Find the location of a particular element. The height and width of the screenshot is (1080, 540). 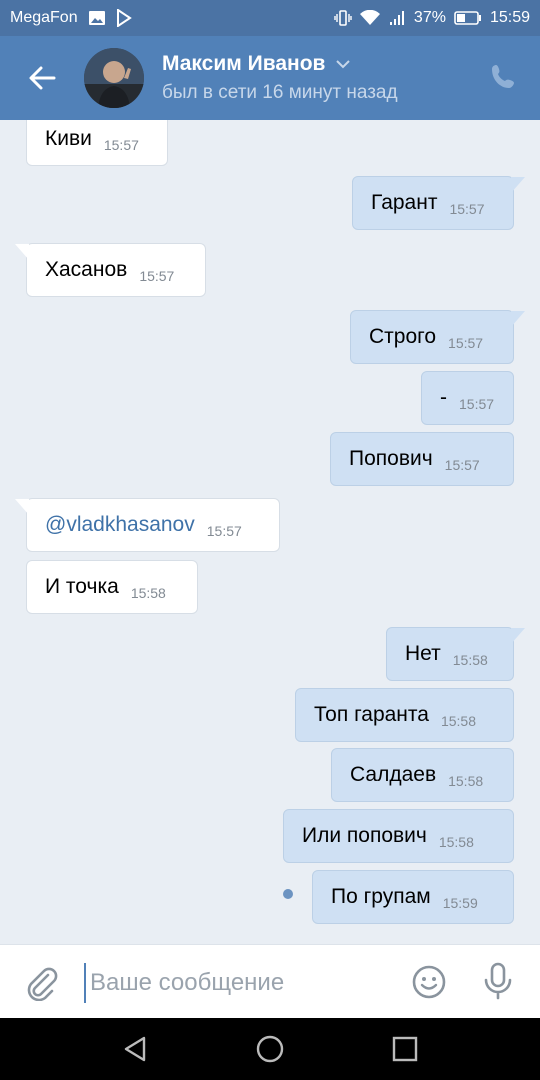

message-bubble-incoming: И точка 15:58 is located at coordinates (112, 587).